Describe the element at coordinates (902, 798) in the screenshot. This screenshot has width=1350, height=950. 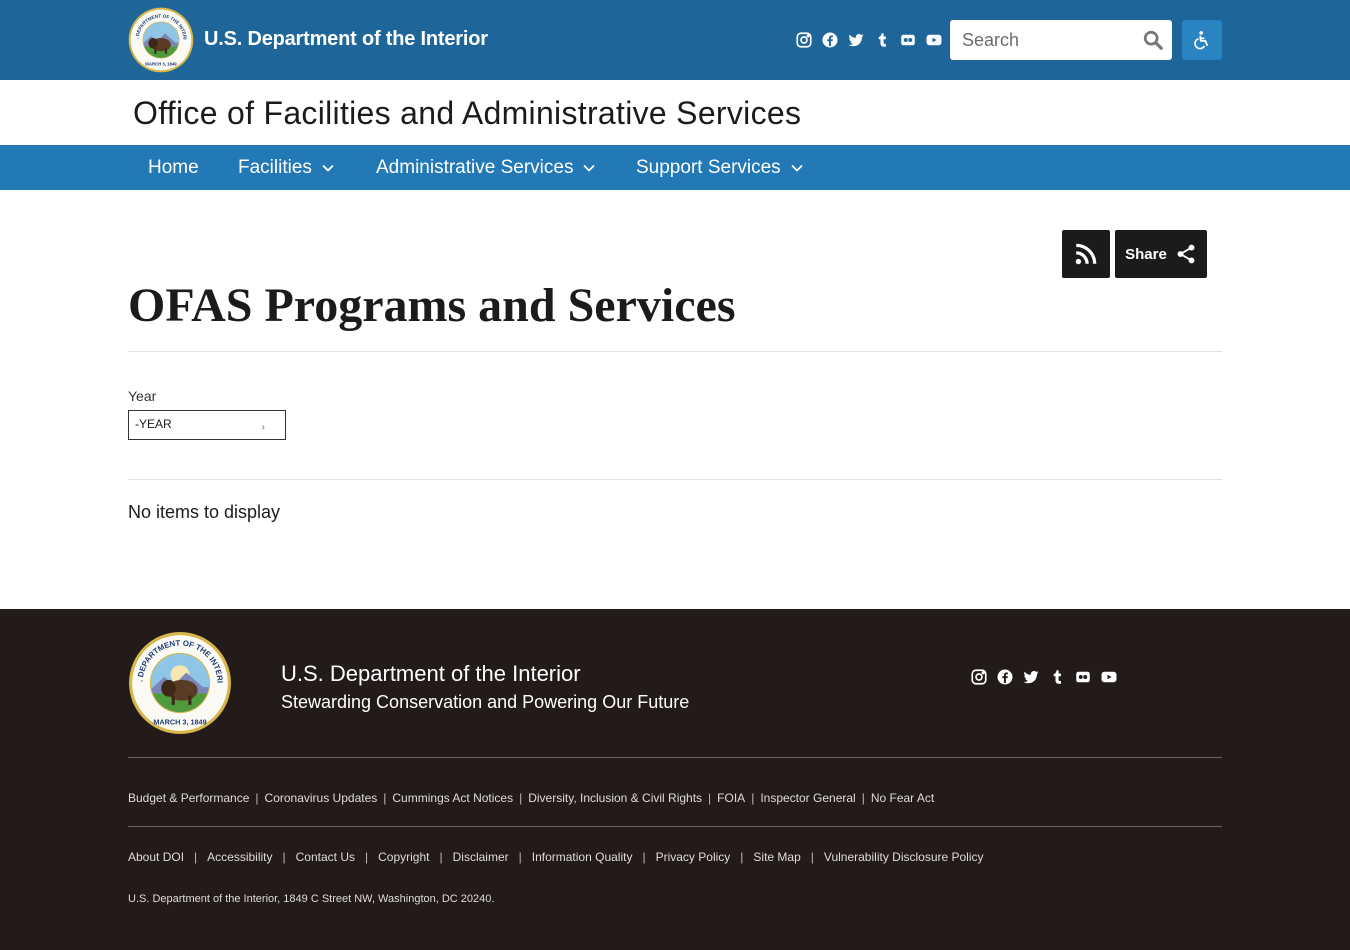
I see `footer-link-no-fear-act: No Fear Act` at that location.